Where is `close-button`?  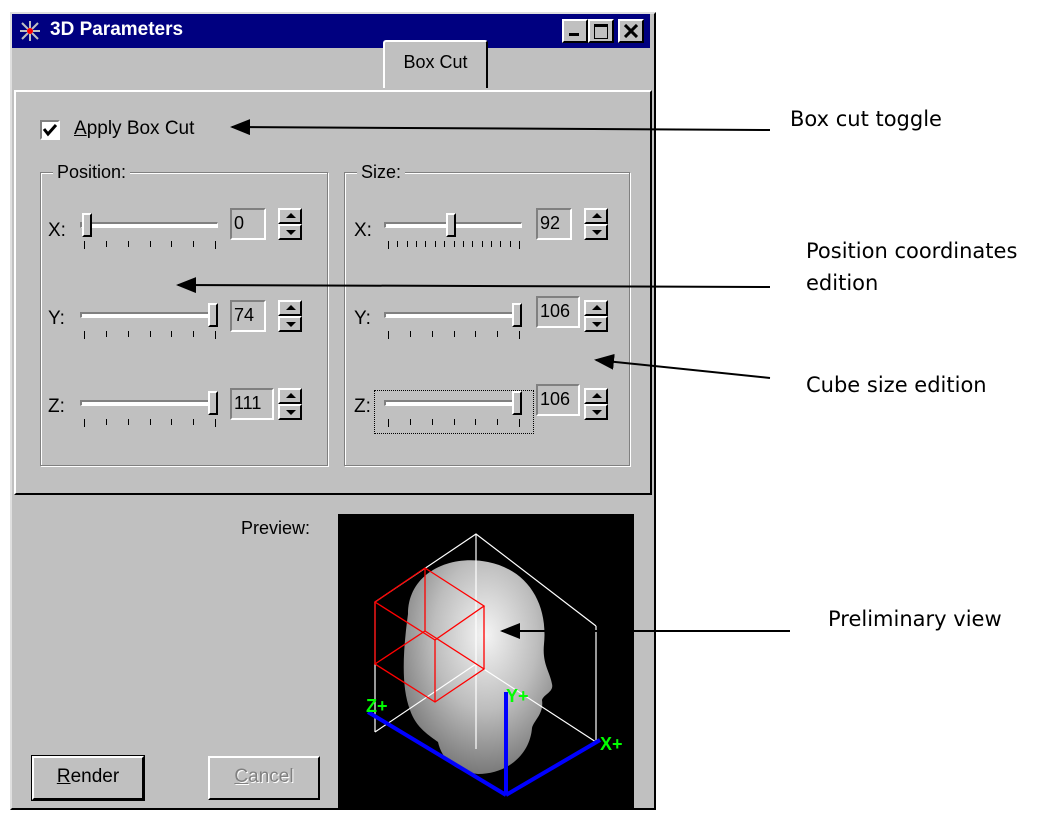
close-button is located at coordinates (631, 31).